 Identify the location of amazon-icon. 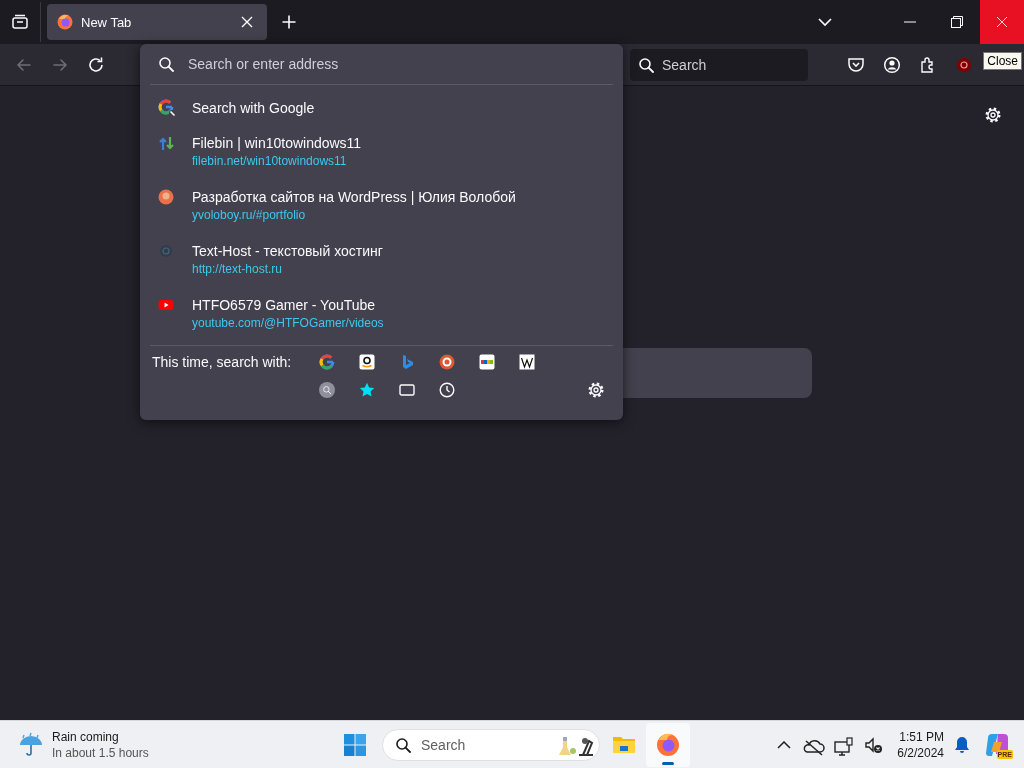
(367, 362).